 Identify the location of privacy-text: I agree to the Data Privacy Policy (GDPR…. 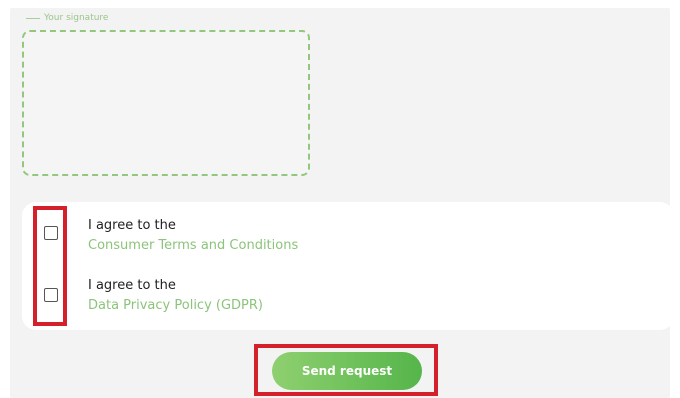
(175, 296).